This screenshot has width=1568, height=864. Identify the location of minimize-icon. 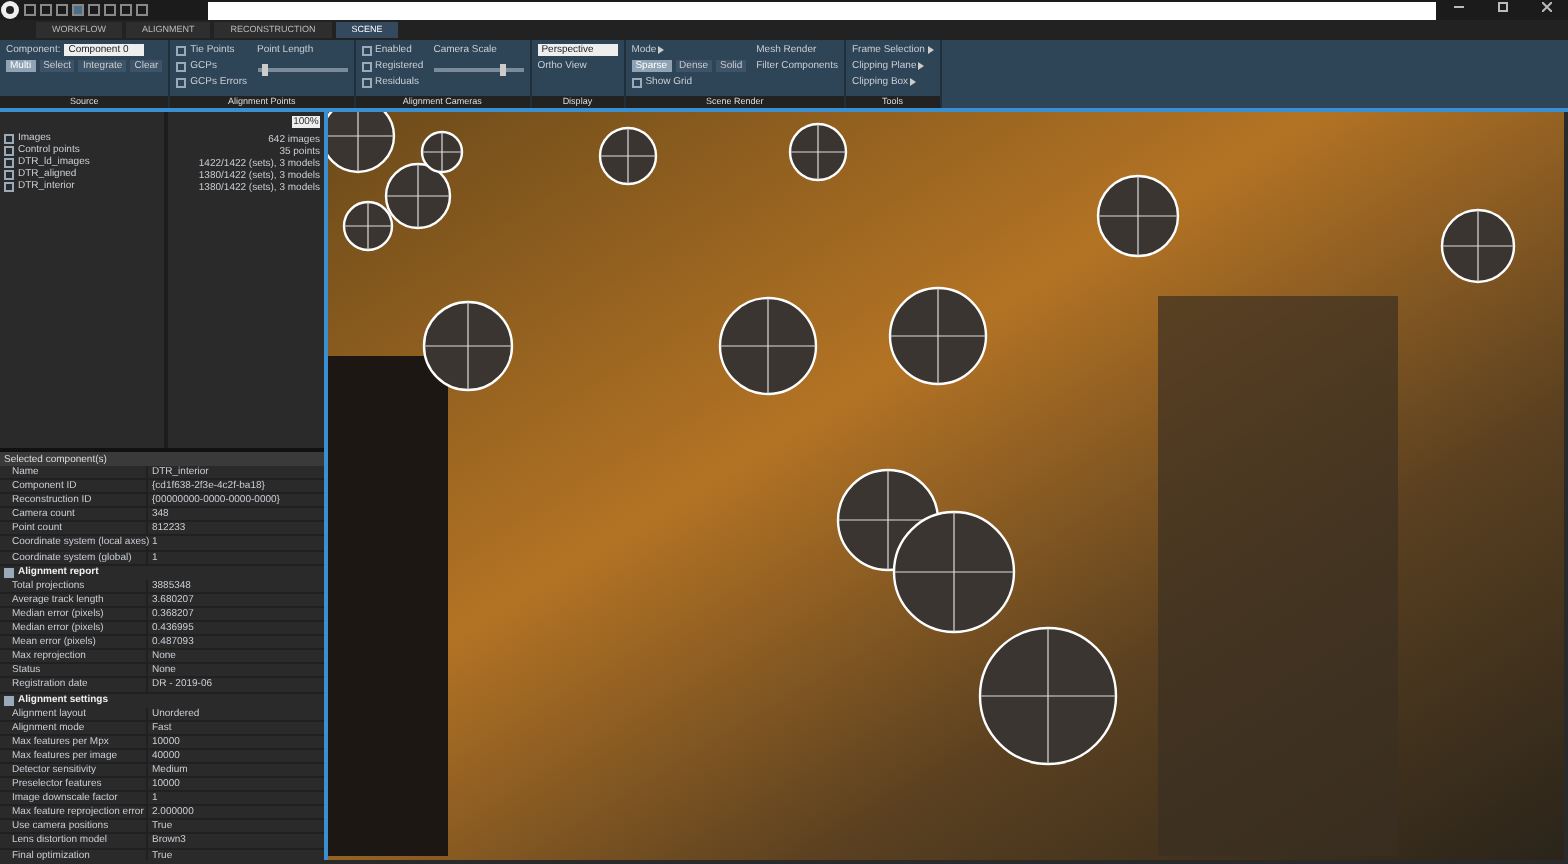
(1458, 7).